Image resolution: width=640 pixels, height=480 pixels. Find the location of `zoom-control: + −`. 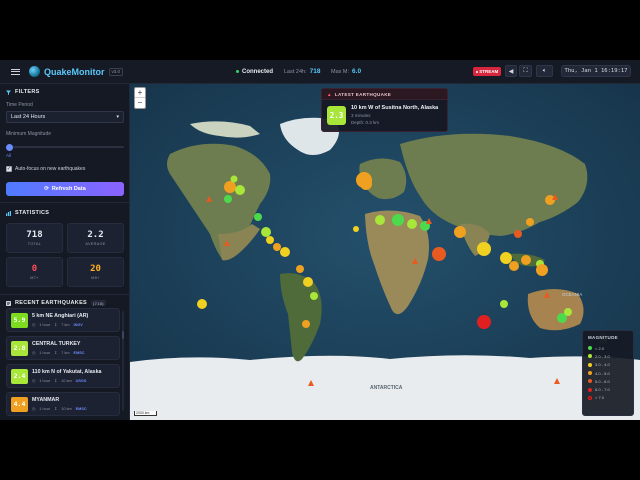

zoom-control: + − is located at coordinates (140, 98).